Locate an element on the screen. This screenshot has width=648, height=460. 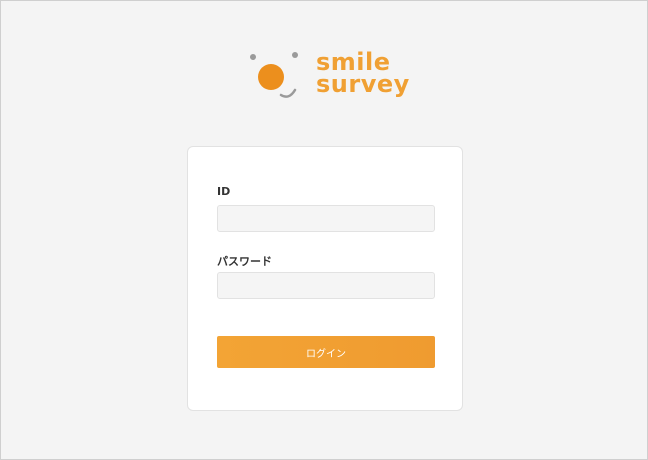
id-input is located at coordinates (326, 218).